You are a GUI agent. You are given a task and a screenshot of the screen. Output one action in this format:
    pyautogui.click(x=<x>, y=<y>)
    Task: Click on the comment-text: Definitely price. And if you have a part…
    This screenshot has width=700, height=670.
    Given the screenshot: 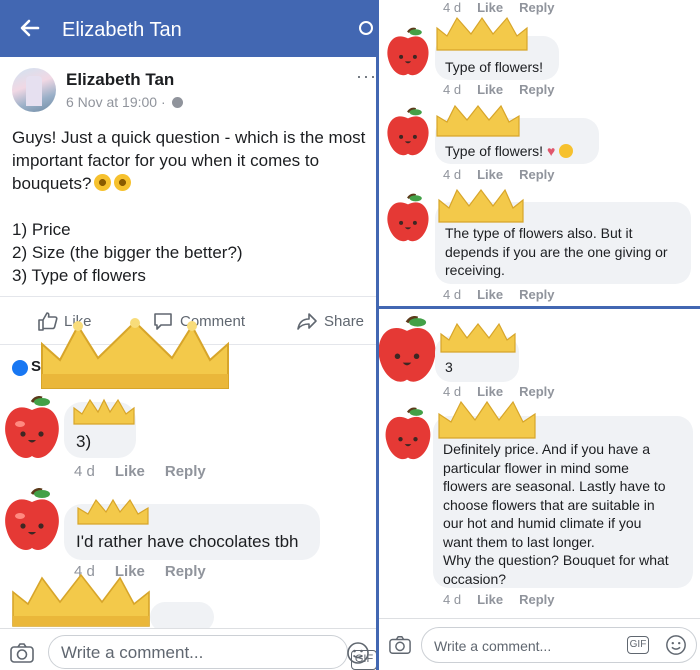 What is the action you would take?
    pyautogui.click(x=556, y=514)
    